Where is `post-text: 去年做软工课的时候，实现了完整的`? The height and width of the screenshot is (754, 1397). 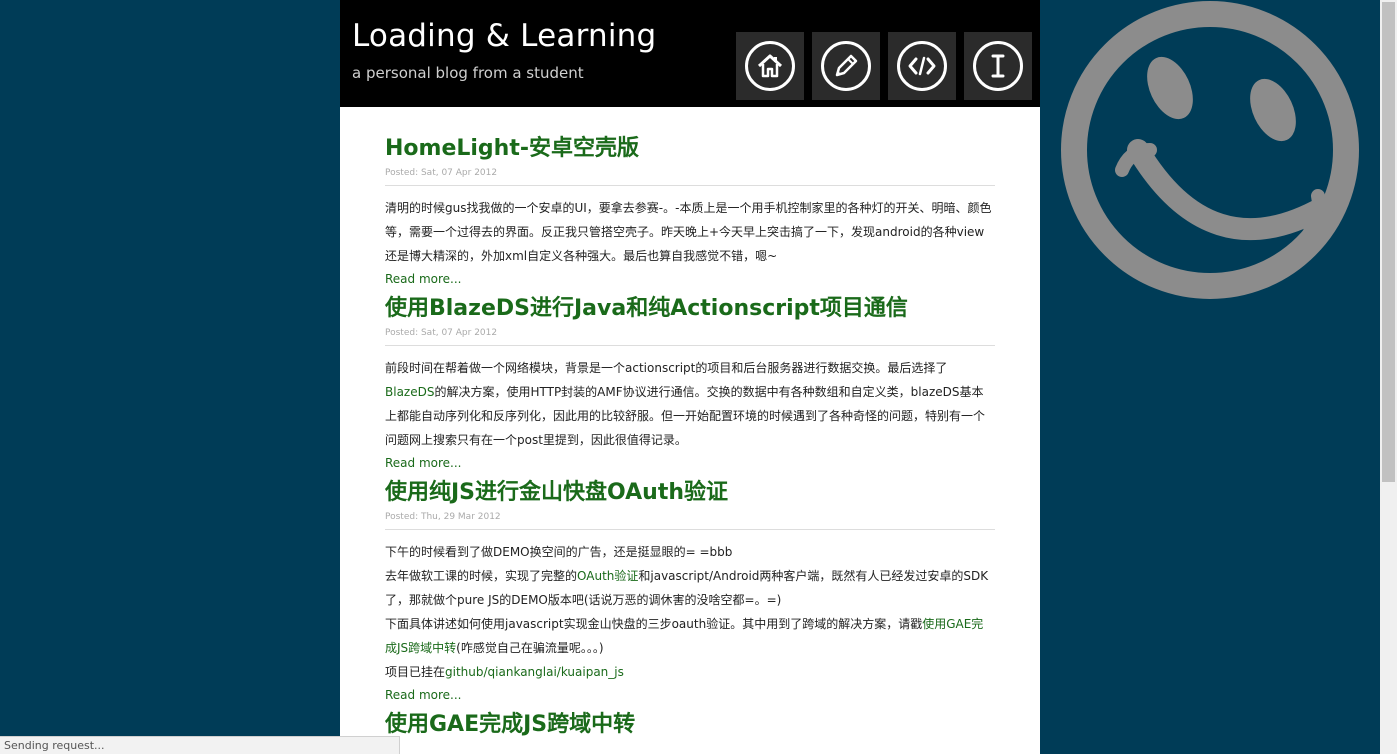
post-text: 去年做软工课的时候，实现了完整的 is located at coordinates (481, 576).